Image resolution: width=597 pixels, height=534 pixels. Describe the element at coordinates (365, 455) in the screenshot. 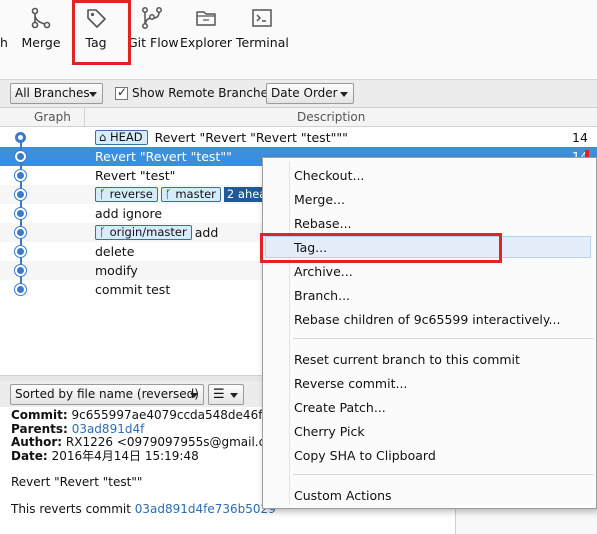

I see `menu-item-copy-sha: Copy SHA to Clipboard` at that location.